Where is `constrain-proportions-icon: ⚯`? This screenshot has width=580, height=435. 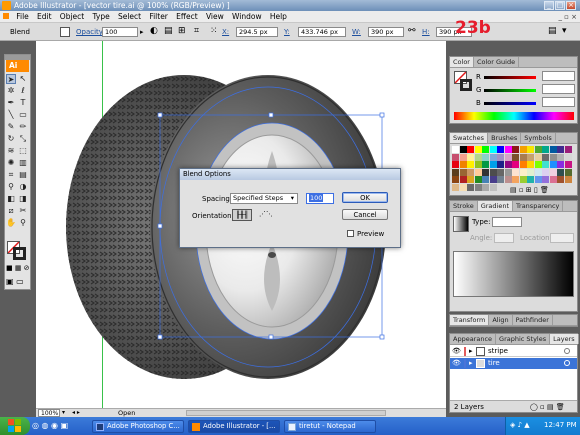 constrain-proportions-icon: ⚯ is located at coordinates (412, 31).